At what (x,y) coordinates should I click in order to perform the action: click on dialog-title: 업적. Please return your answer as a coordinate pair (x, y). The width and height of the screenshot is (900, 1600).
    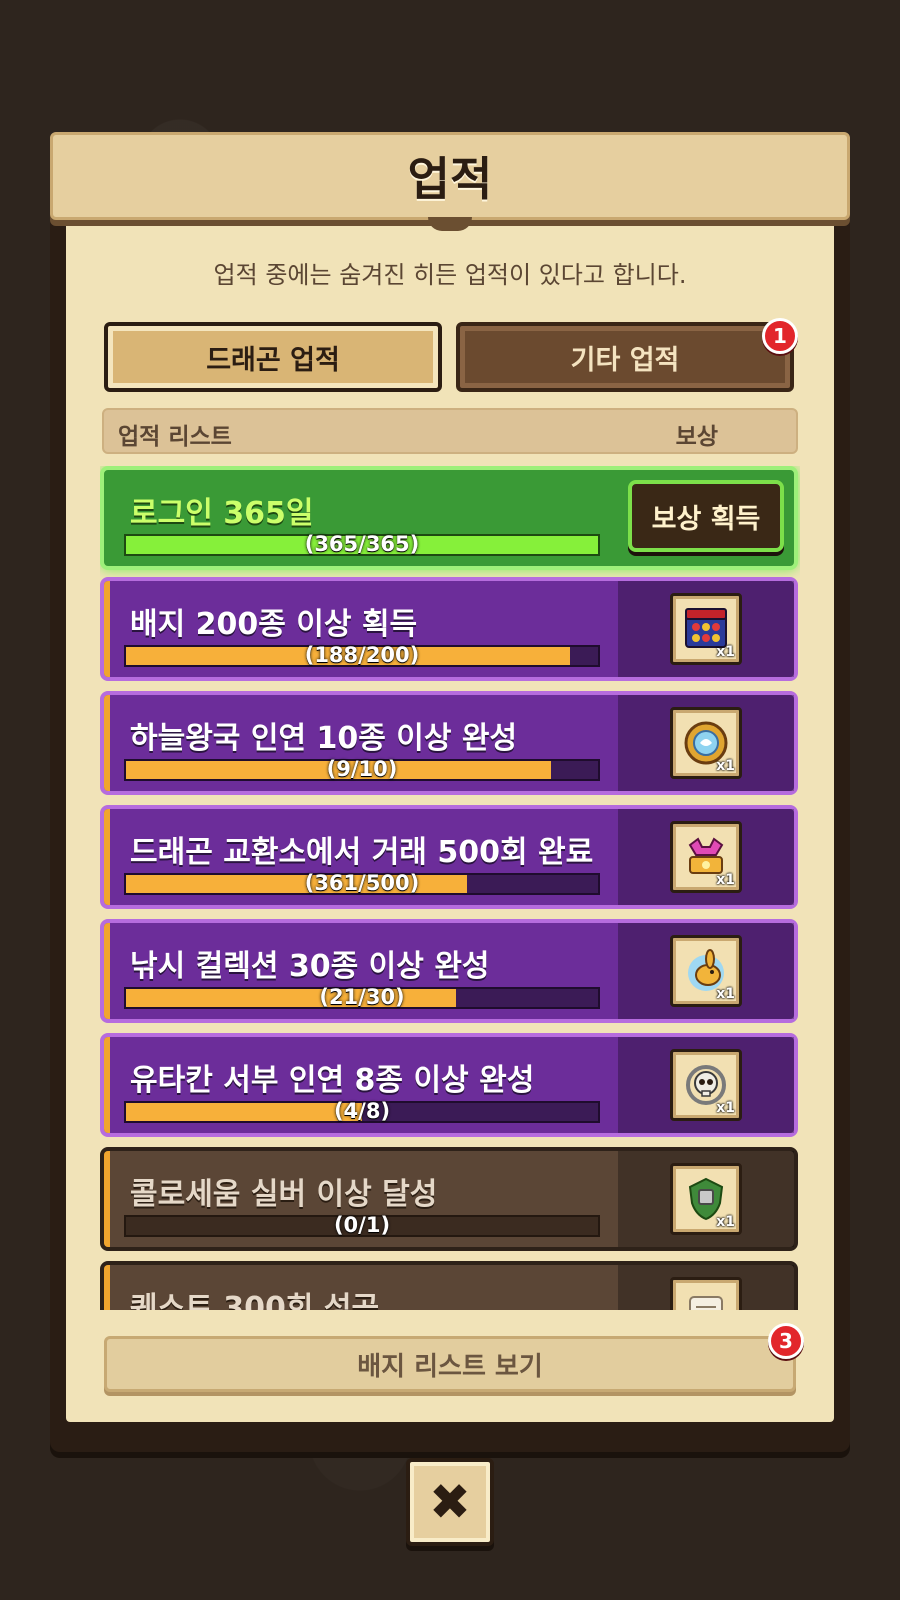
    Looking at the image, I should click on (450, 179).